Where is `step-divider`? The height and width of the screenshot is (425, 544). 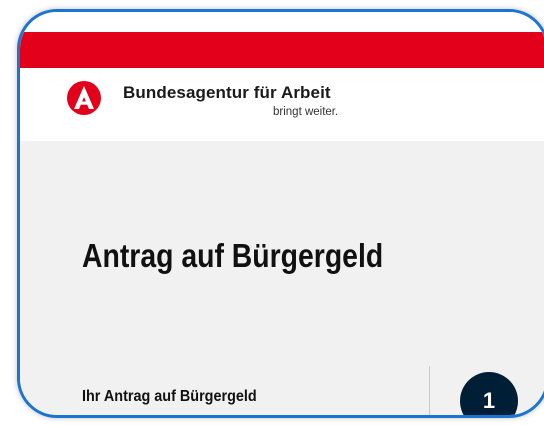 step-divider is located at coordinates (429, 390).